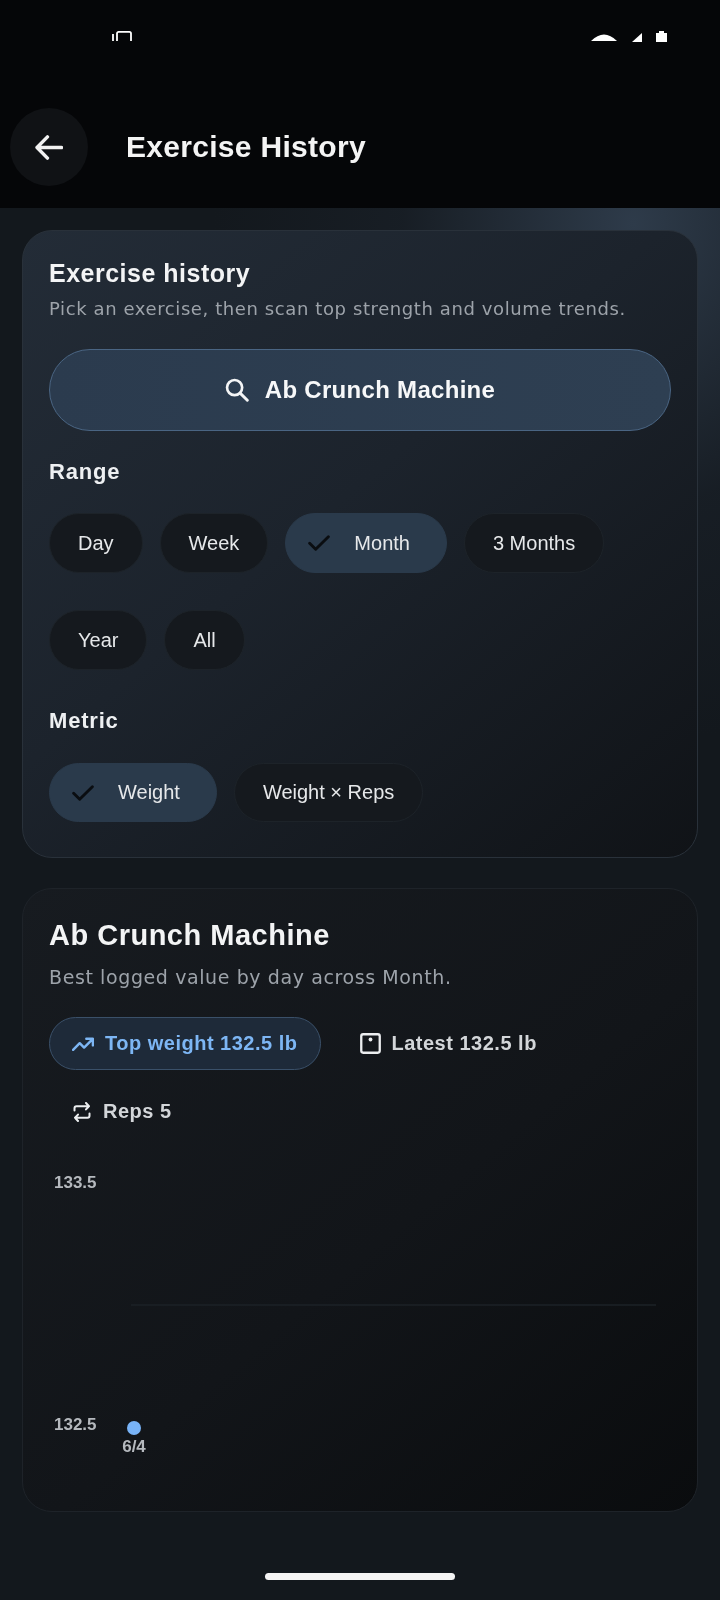 The image size is (720, 1600). Describe the element at coordinates (185, 1043) in the screenshot. I see `stat-chip: Top weight 132.5 lb` at that location.